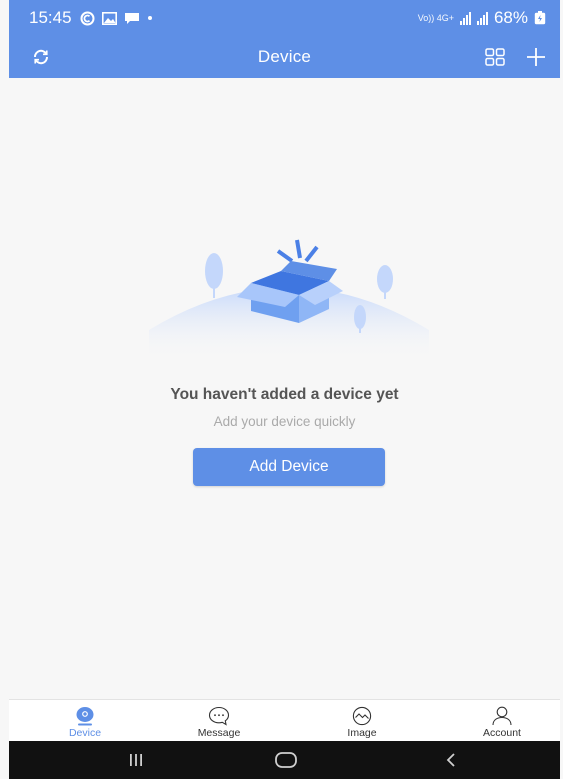 The image size is (563, 779). What do you see at coordinates (219, 716) in the screenshot?
I see `message-icon` at bounding box center [219, 716].